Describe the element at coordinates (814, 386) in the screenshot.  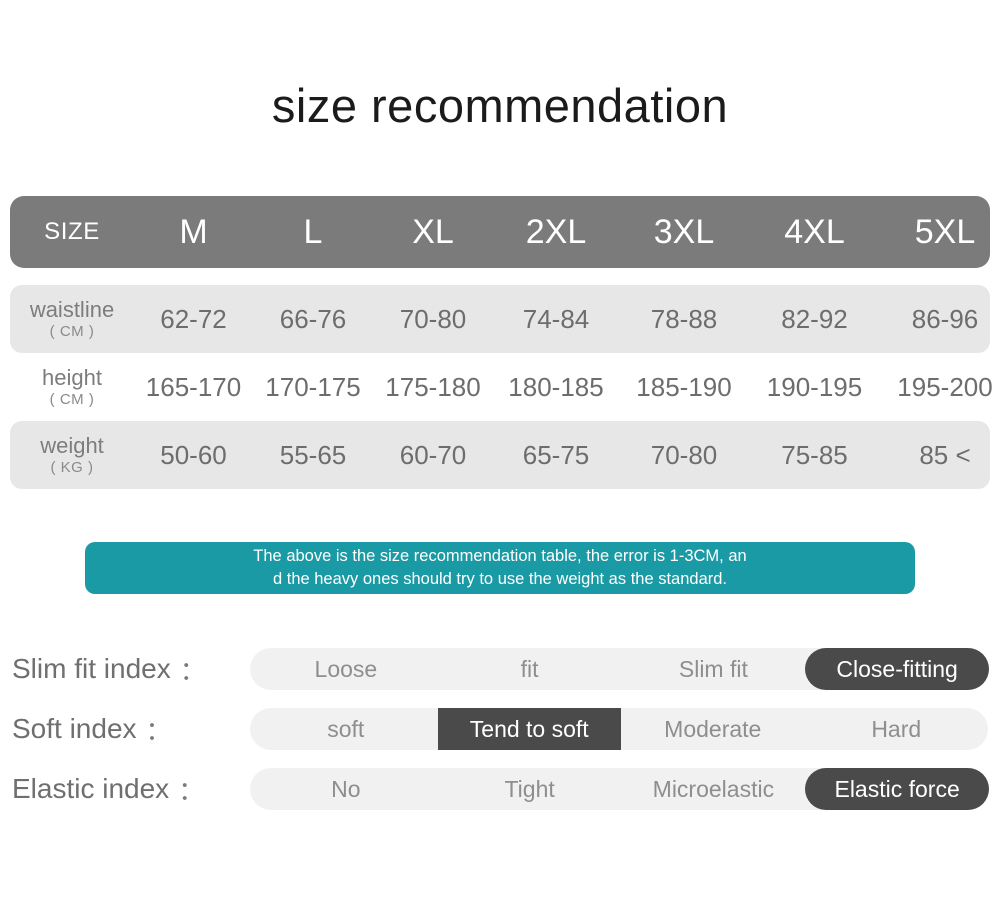
I see `cell-height-4xl: 190-195` at that location.